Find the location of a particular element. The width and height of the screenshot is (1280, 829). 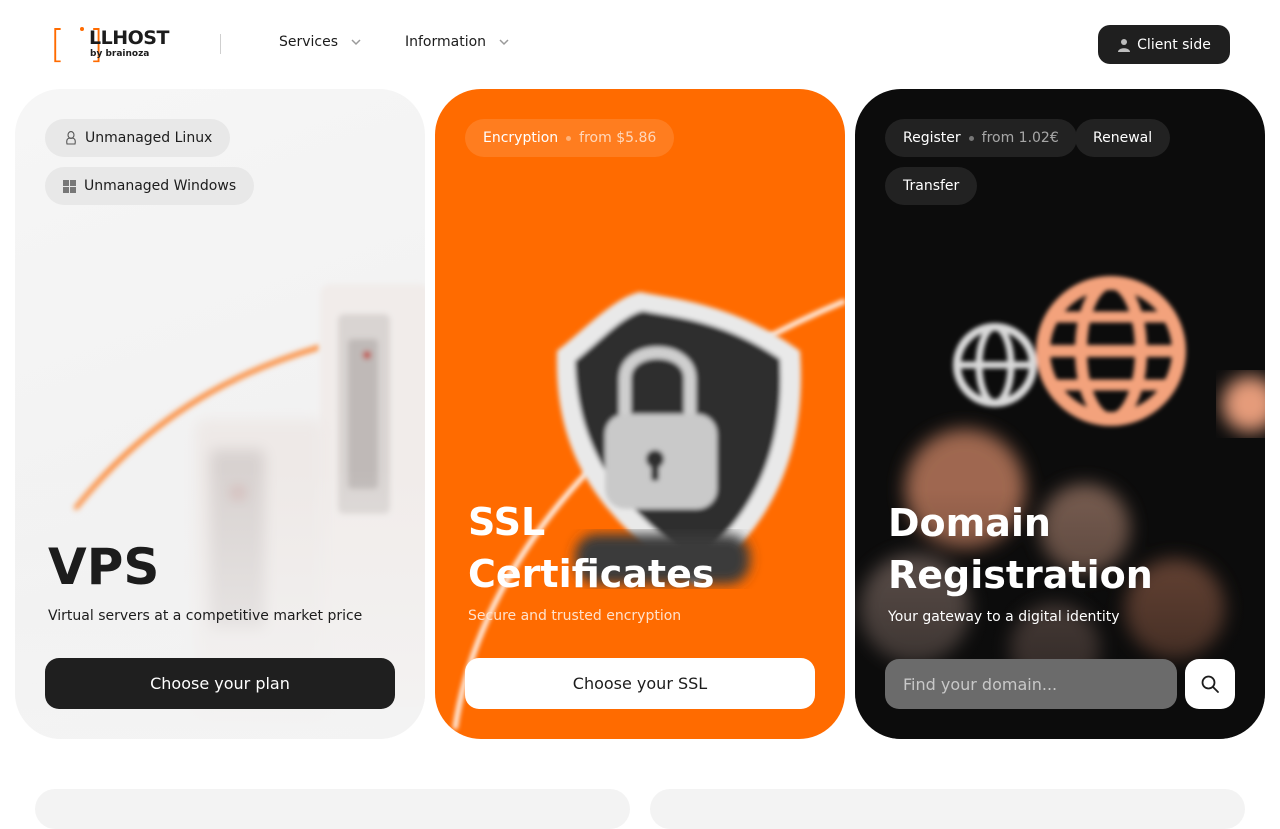

ssl-title-line1: SSL is located at coordinates (507, 522).